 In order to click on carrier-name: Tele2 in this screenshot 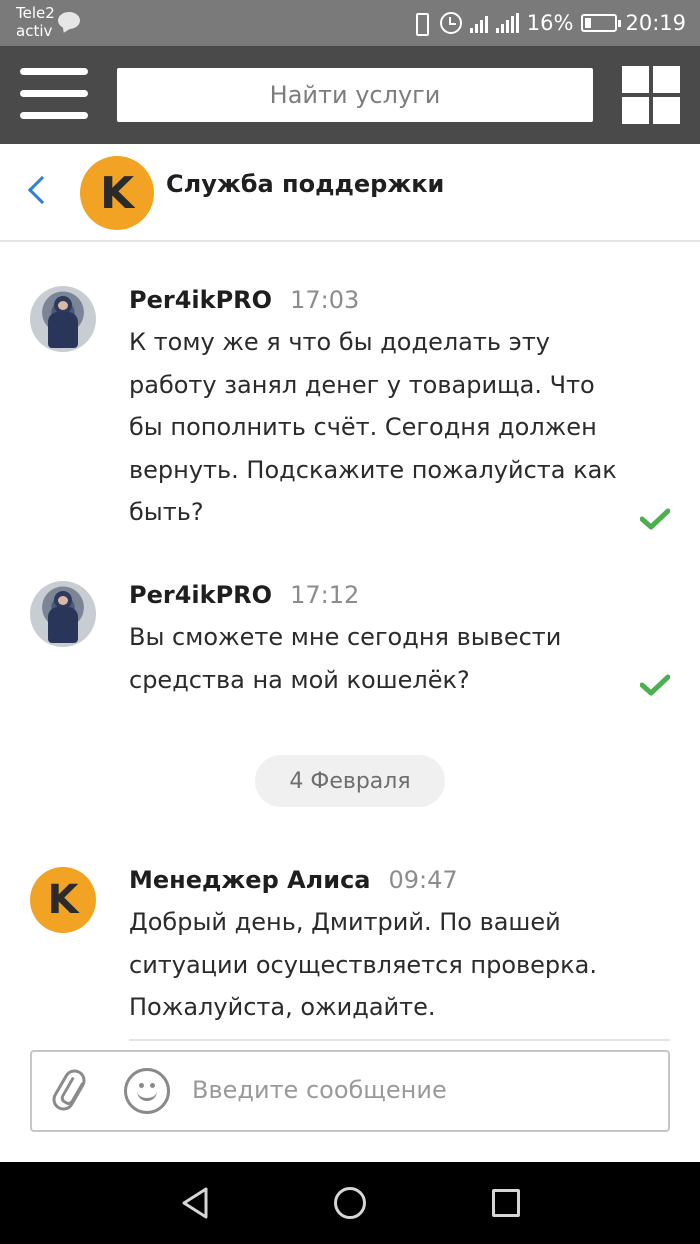, I will do `click(35, 13)`.